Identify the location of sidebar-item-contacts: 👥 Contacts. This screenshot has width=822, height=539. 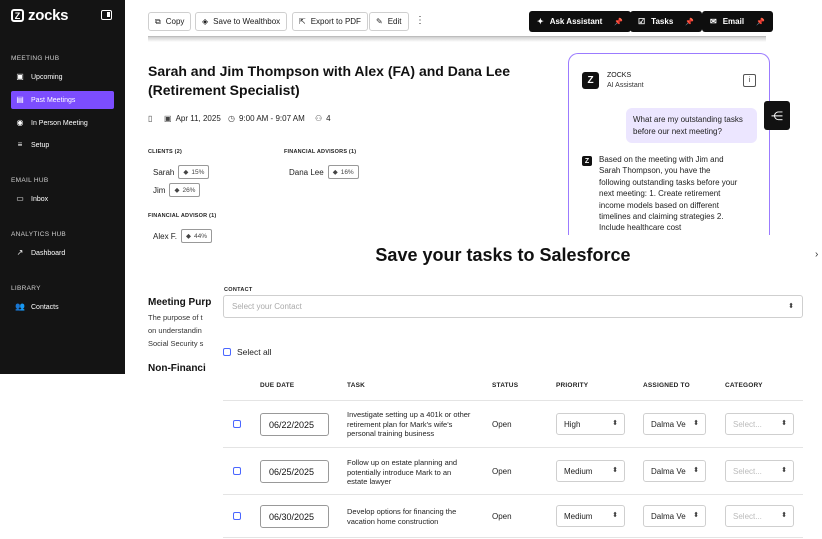
(62, 307).